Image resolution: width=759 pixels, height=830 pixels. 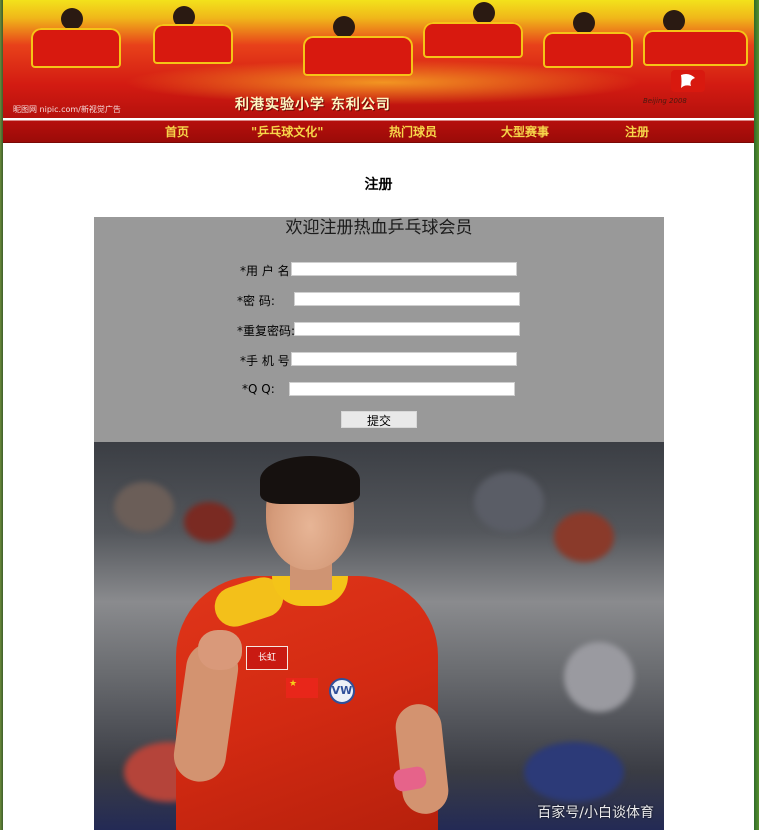 What do you see at coordinates (378, 185) in the screenshot?
I see `page-title: 注册` at bounding box center [378, 185].